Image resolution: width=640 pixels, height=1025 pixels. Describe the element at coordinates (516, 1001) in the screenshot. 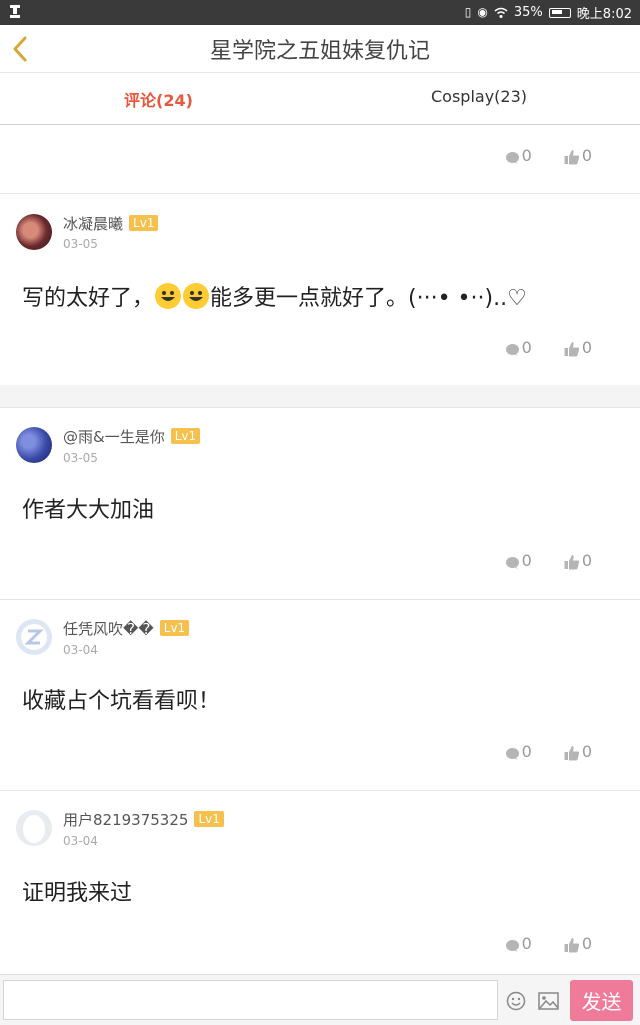

I see `emoji-icon` at that location.